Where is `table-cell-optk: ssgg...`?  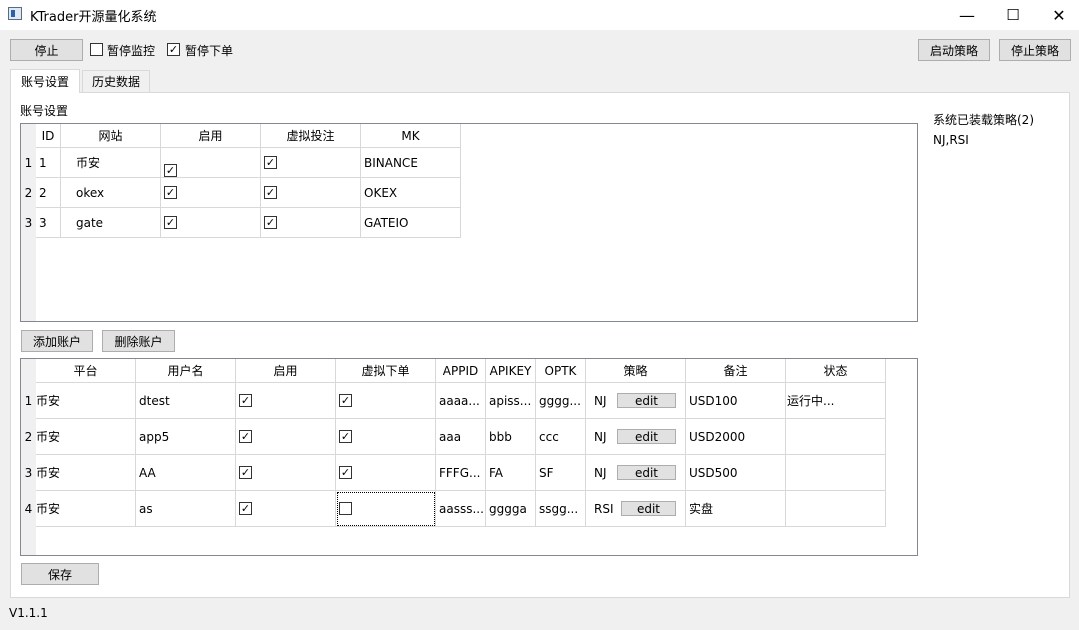
table-cell-optk: ssgg... is located at coordinates (561, 509).